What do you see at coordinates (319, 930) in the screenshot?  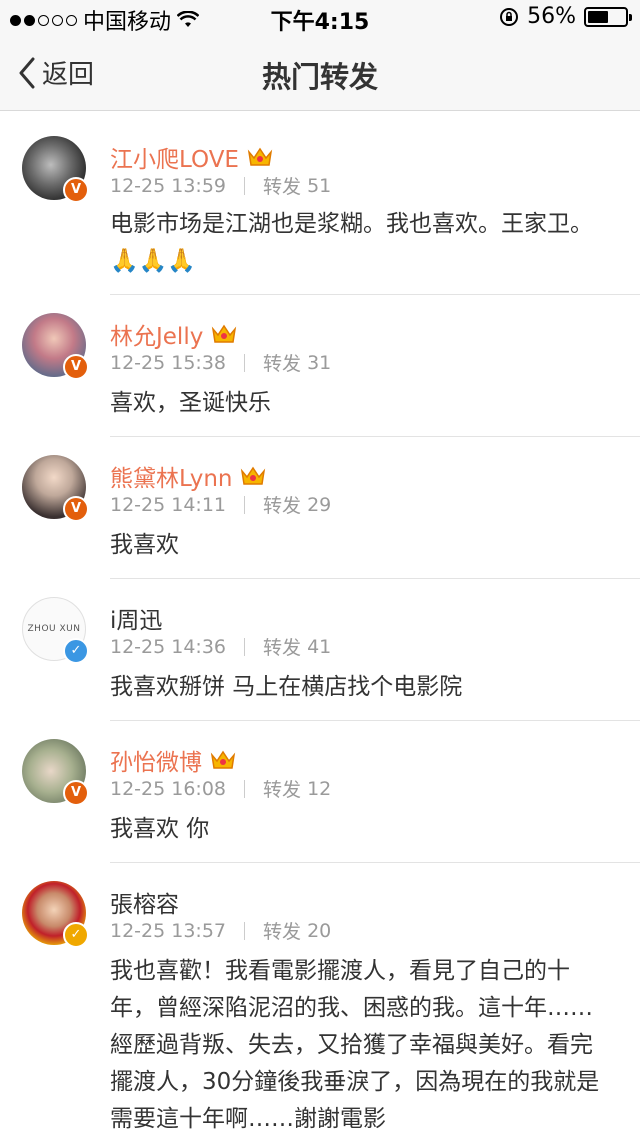 I see `repost-count: 20` at bounding box center [319, 930].